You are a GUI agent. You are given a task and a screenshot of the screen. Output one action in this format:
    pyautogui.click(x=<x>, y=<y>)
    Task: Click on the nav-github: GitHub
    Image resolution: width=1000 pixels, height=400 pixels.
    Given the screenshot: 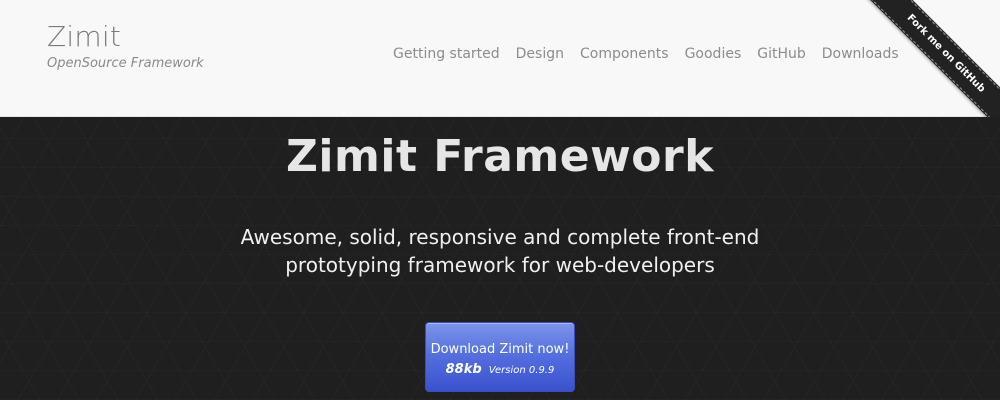 What is the action you would take?
    pyautogui.click(x=781, y=54)
    